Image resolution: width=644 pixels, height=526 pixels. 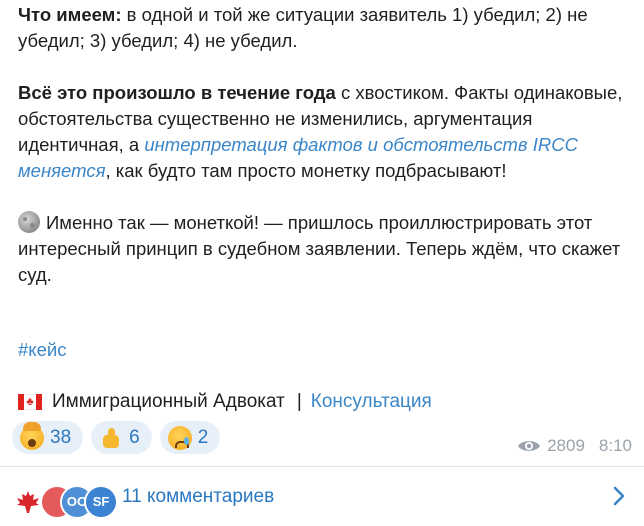 I want to click on reaction-crying: 2, so click(x=190, y=437).